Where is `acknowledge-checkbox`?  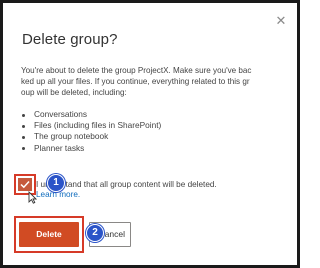 acknowledge-checkbox is located at coordinates (25, 184).